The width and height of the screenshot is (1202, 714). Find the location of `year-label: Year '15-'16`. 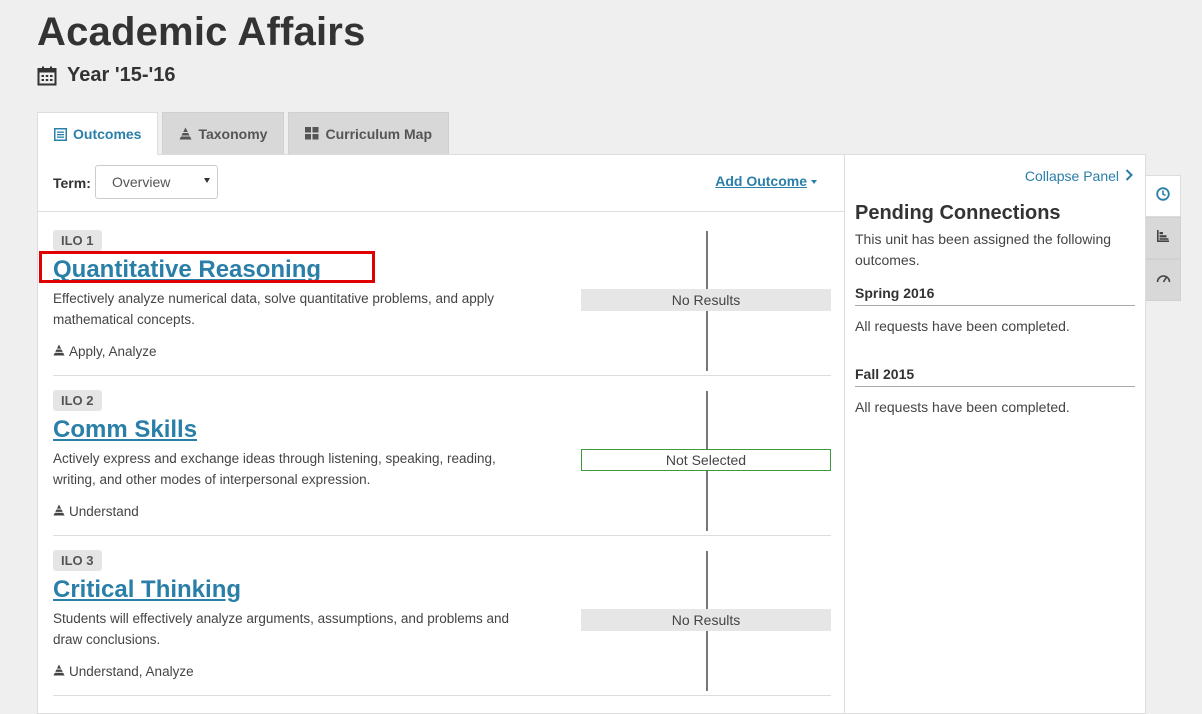

year-label: Year '15-'16 is located at coordinates (106, 75).